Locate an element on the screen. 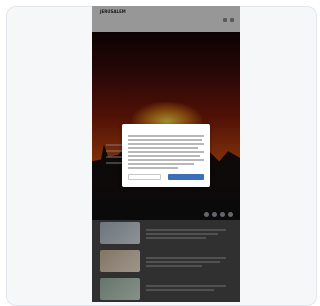 The height and width of the screenshot is (306, 320). accept-button is located at coordinates (186, 177).